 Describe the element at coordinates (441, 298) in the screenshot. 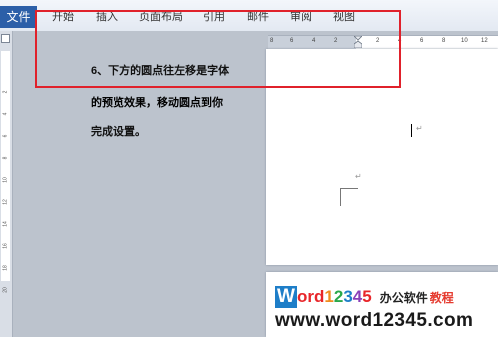

I see `watermark-tagline-highlight: 教程` at that location.